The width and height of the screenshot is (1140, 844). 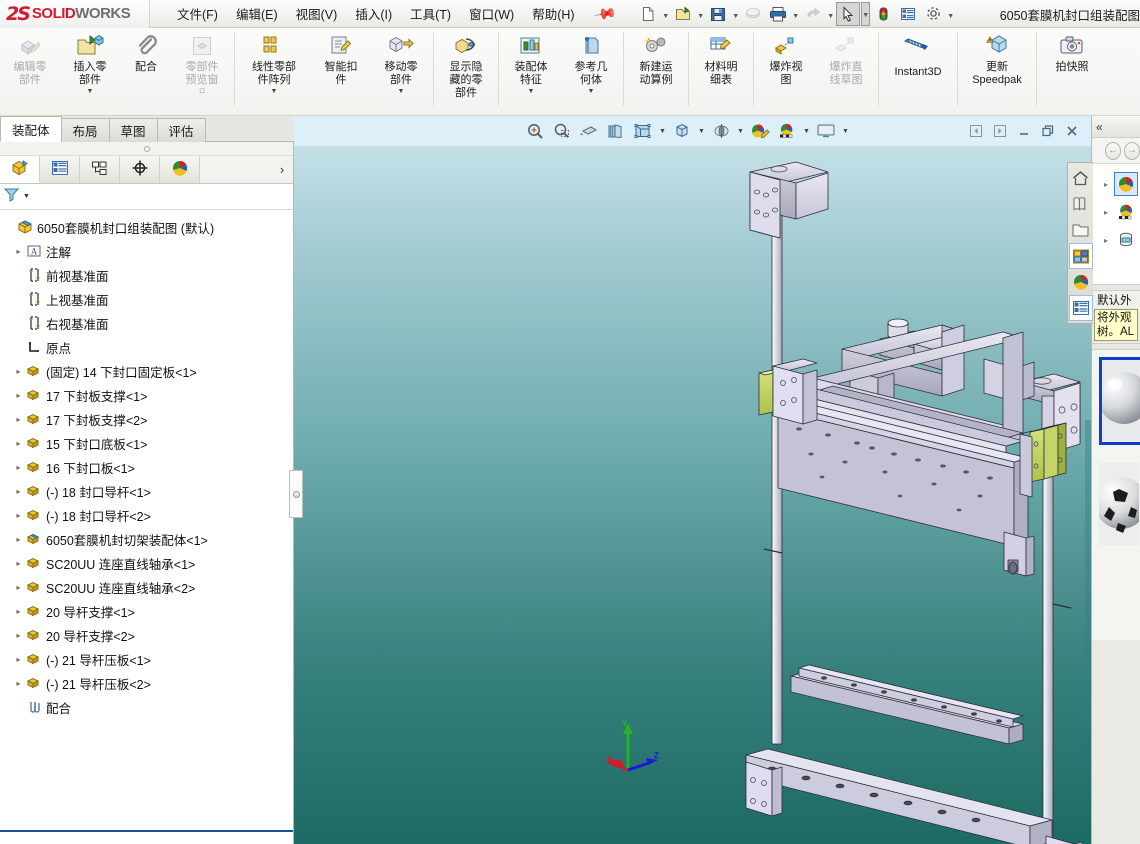 I want to click on task-custom-properties-icon, so click(x=1080, y=308).